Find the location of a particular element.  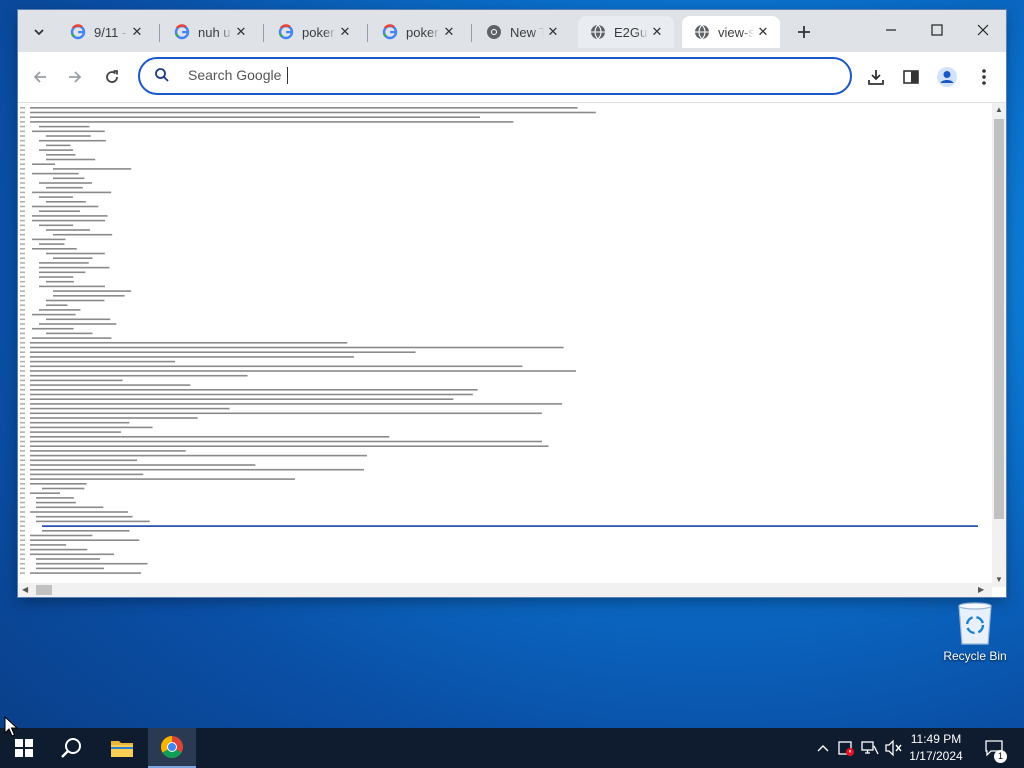

search-button is located at coordinates (72, 748).